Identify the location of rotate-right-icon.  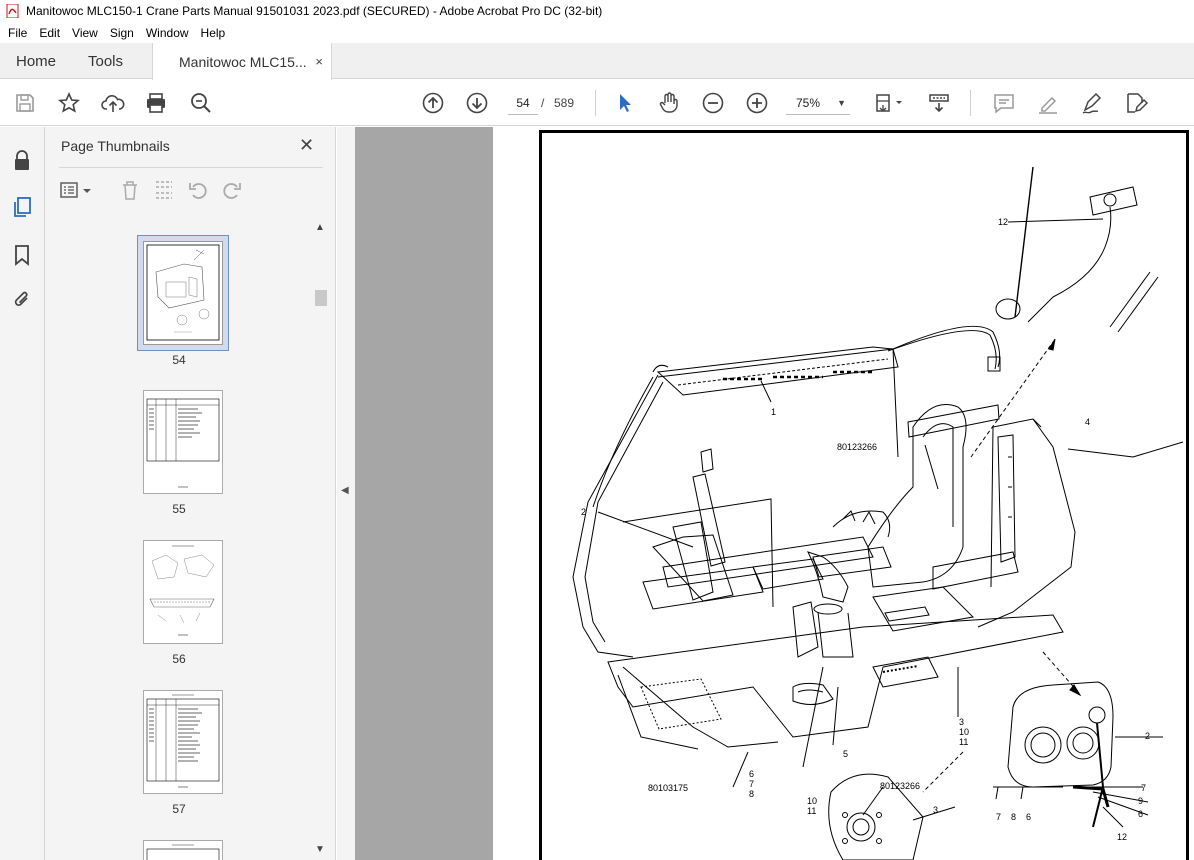
(232, 190).